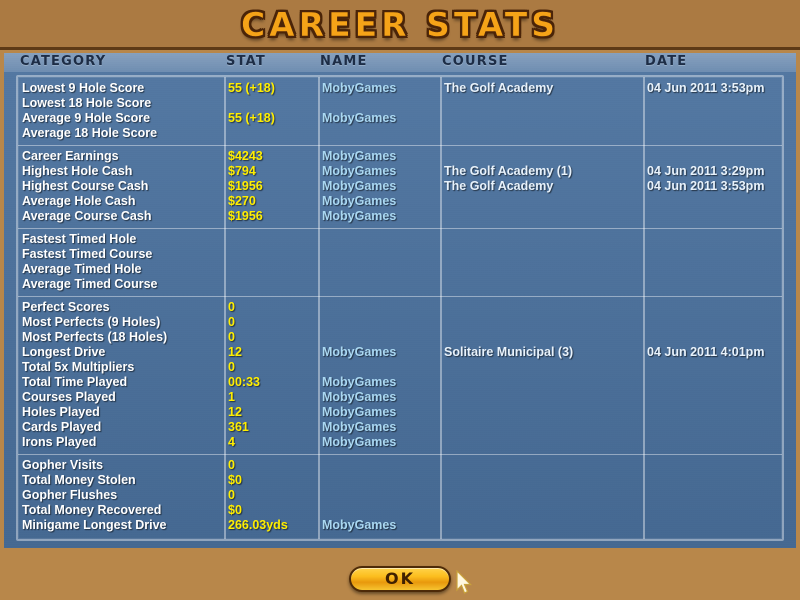  Describe the element at coordinates (400, 296) in the screenshot. I see `group-separator-gameplay` at that location.